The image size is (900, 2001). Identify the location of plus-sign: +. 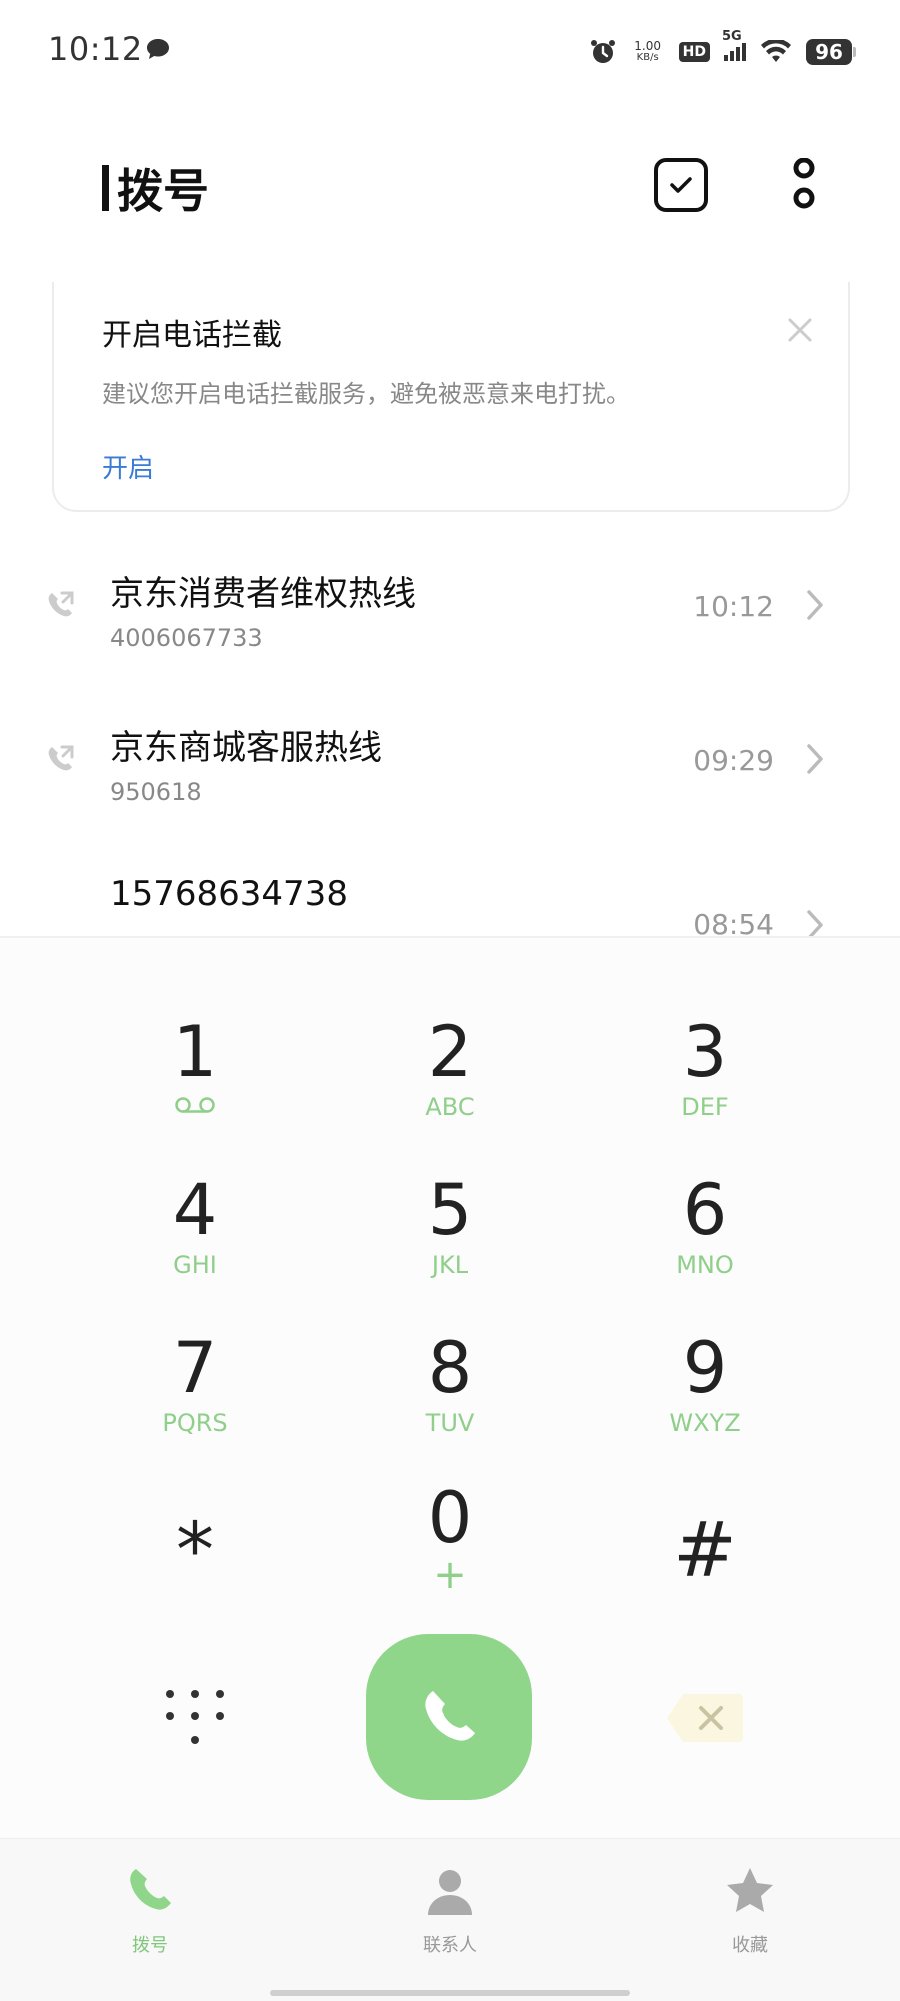
(450, 1575).